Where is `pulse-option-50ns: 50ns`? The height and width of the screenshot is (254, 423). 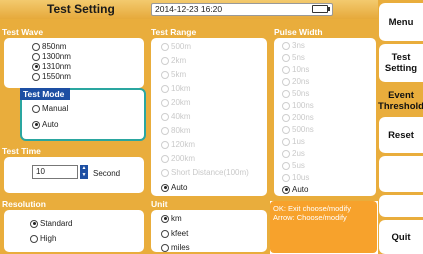
pulse-option-50ns: 50ns is located at coordinates (295, 93).